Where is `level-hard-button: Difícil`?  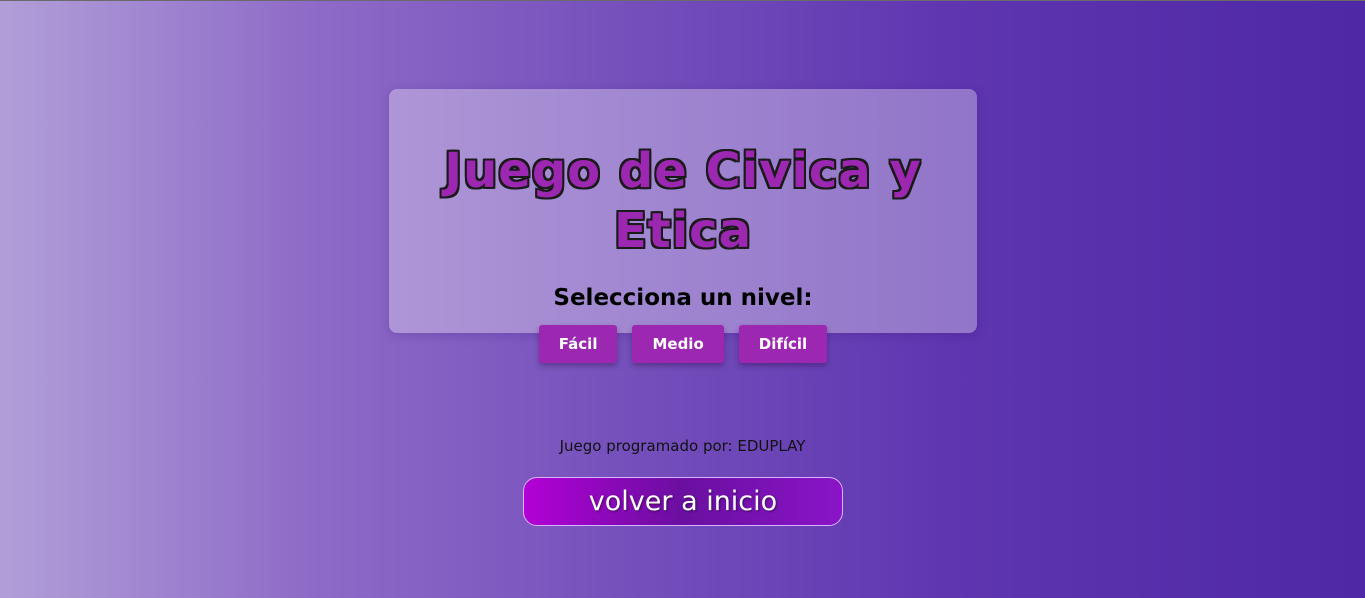
level-hard-button: Difícil is located at coordinates (783, 344).